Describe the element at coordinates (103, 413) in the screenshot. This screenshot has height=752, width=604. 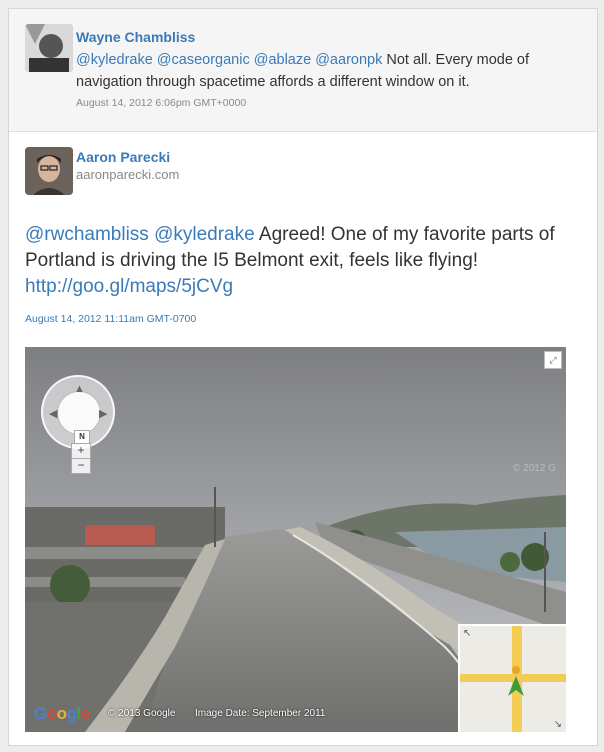
I see `pan-right-icon: ▶` at that location.